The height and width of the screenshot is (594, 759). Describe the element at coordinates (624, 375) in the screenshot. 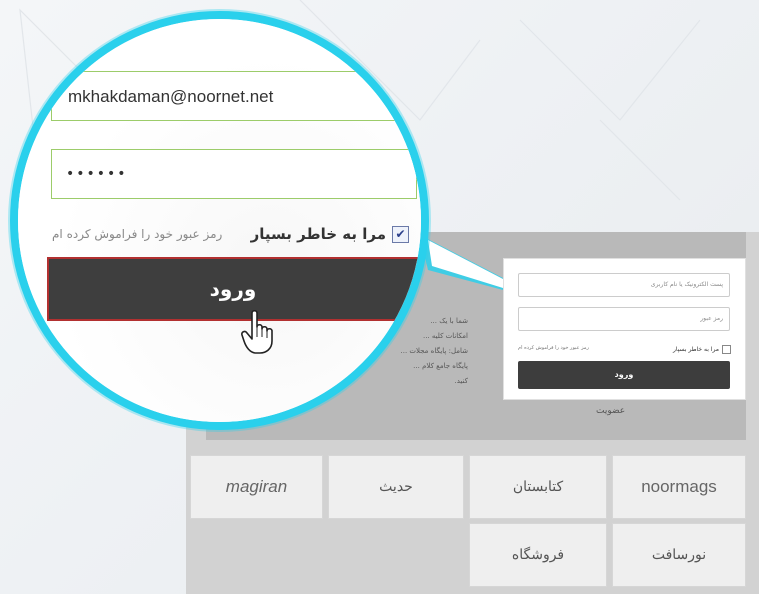

I see `mini-login-button: ورود` at that location.